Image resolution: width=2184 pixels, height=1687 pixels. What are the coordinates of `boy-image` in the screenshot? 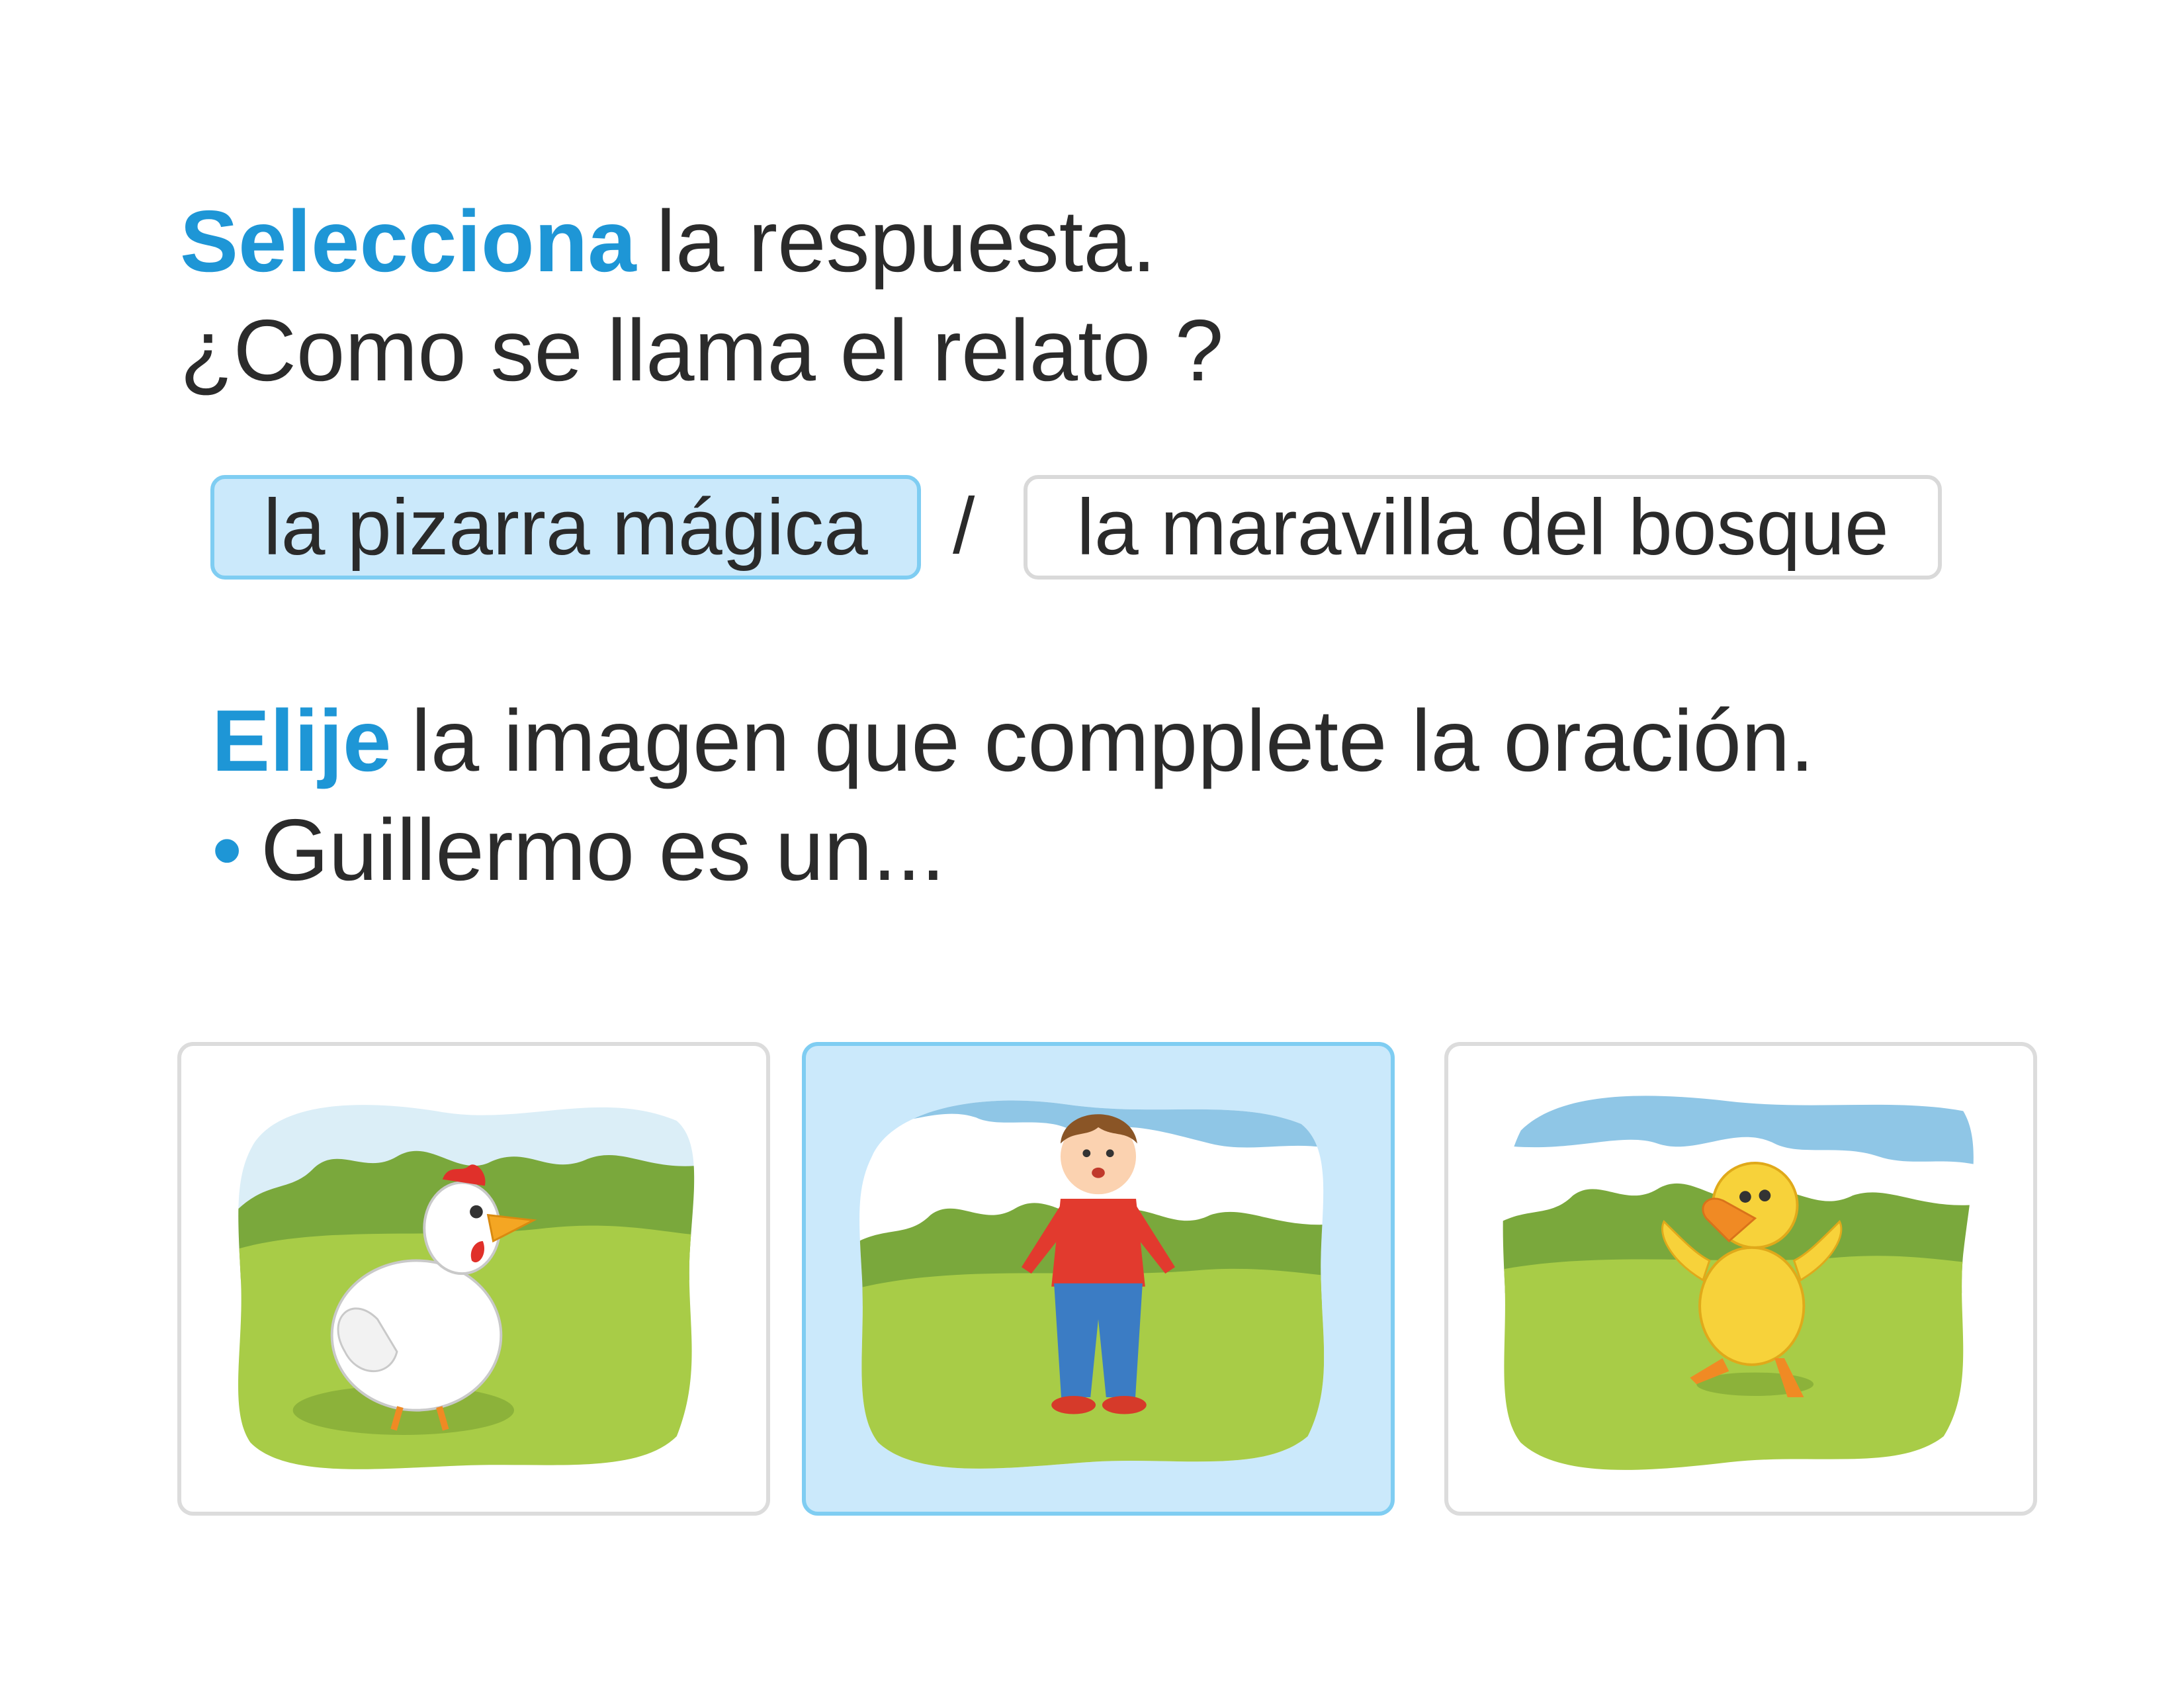 It's located at (1092, 1285).